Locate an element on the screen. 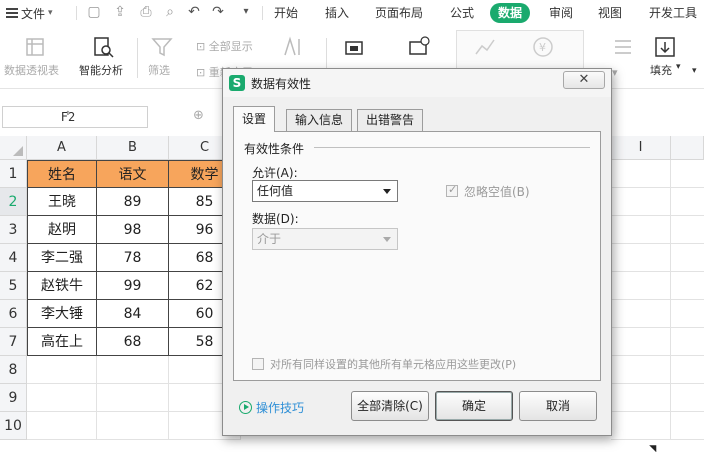  table-cell: 高在上 is located at coordinates (62, 342).